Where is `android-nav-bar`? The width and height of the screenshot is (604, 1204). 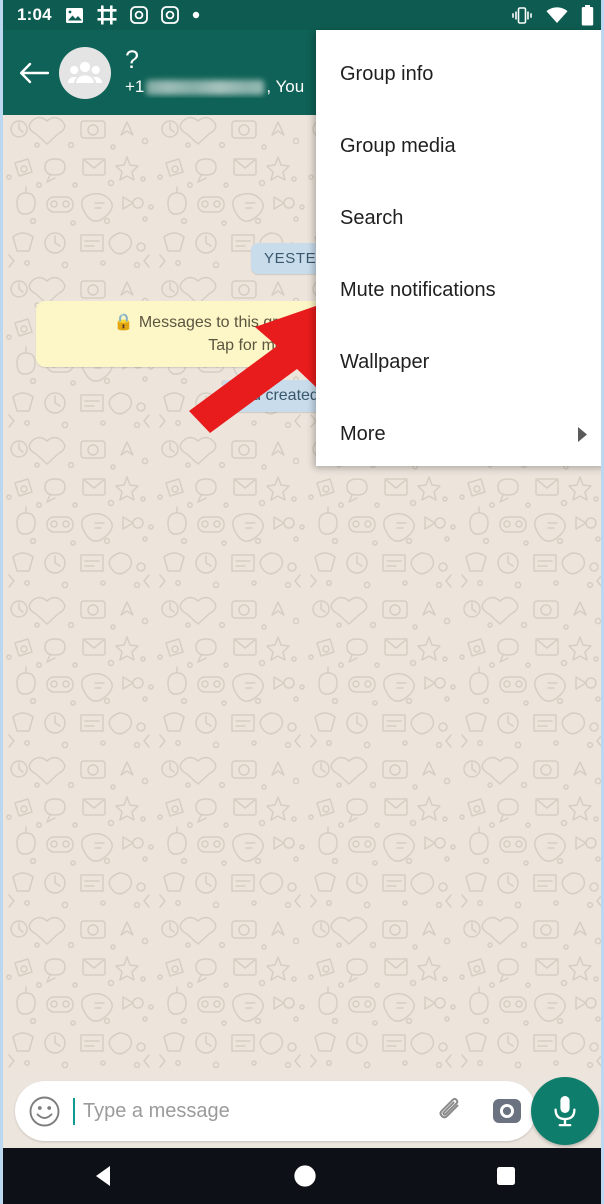 android-nav-bar is located at coordinates (302, 1176).